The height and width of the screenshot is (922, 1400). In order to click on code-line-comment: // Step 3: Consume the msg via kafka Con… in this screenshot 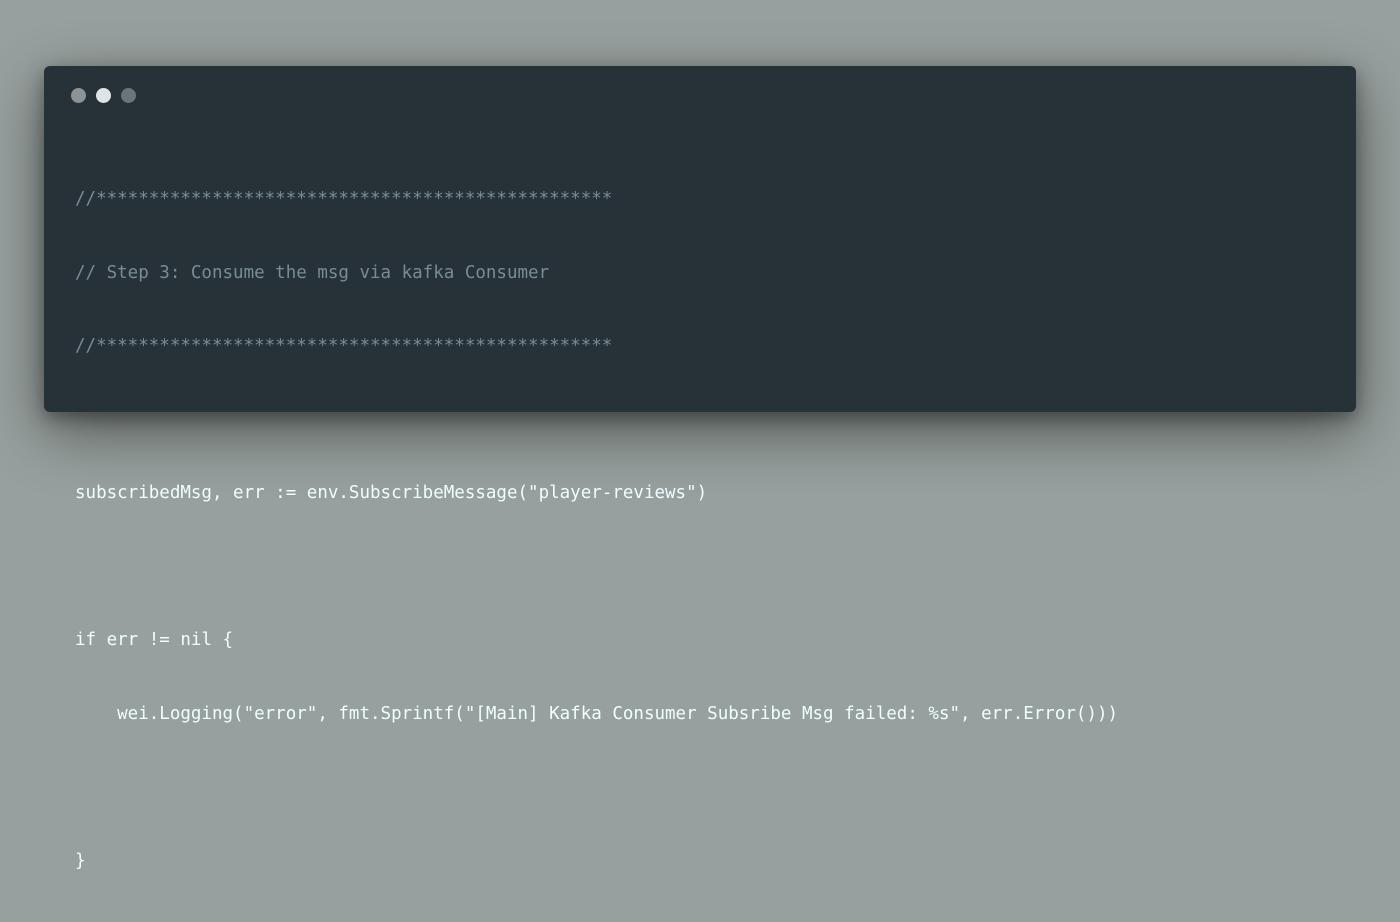, I will do `click(312, 272)`.